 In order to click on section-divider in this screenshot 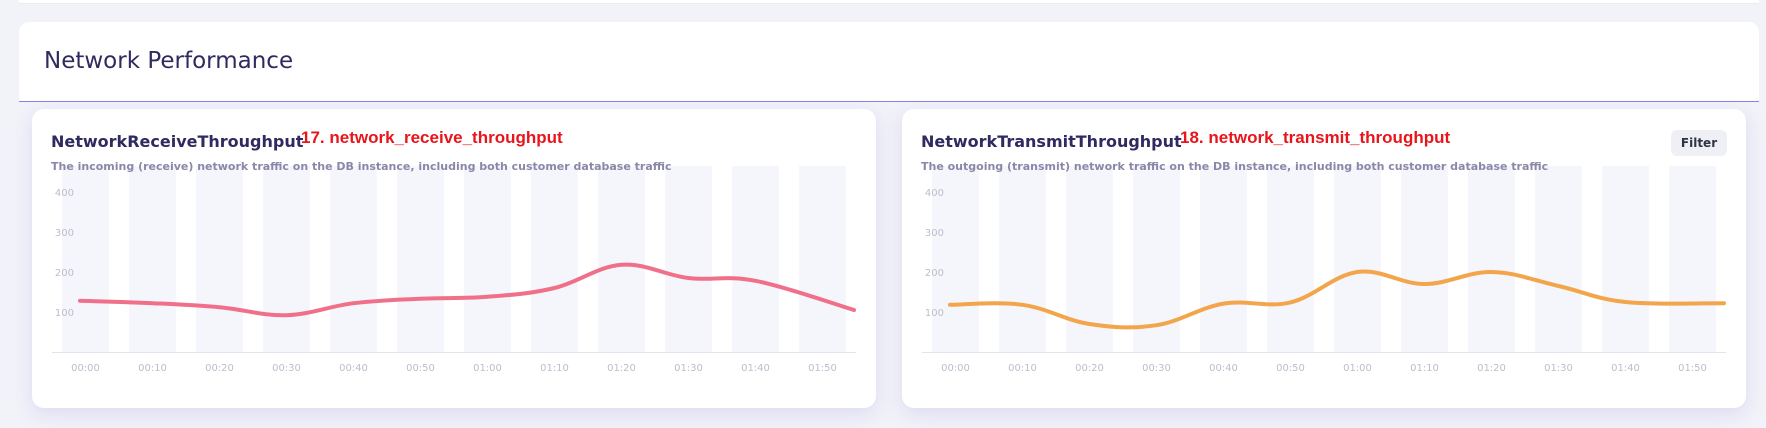, I will do `click(889, 101)`.